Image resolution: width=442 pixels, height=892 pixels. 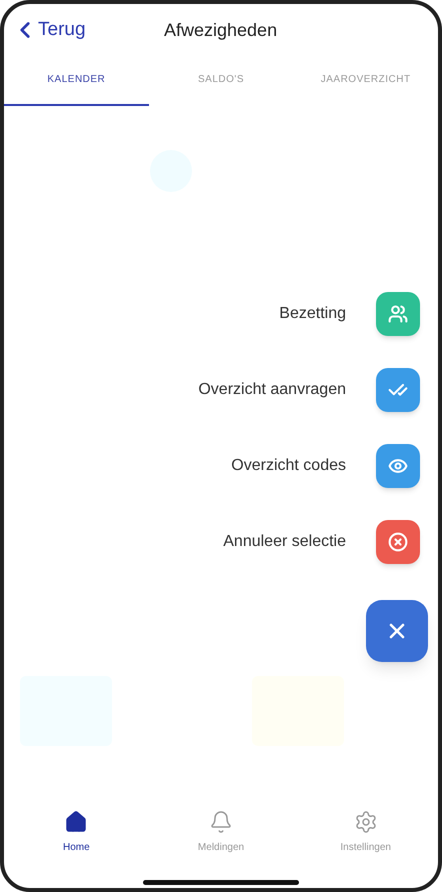 I want to click on close-fab, so click(x=397, y=631).